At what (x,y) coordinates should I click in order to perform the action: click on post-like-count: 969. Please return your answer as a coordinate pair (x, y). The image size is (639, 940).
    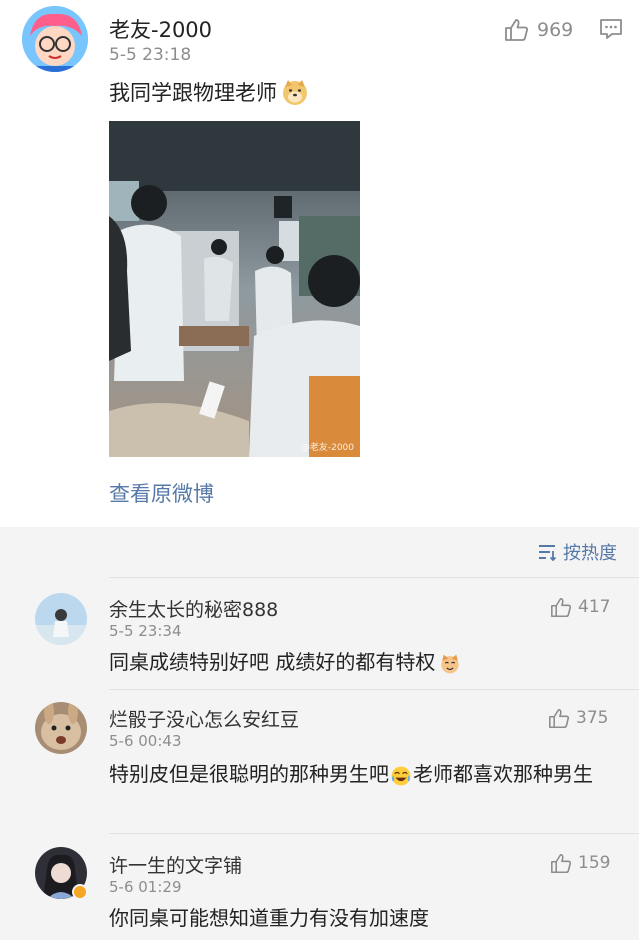
    Looking at the image, I should click on (555, 30).